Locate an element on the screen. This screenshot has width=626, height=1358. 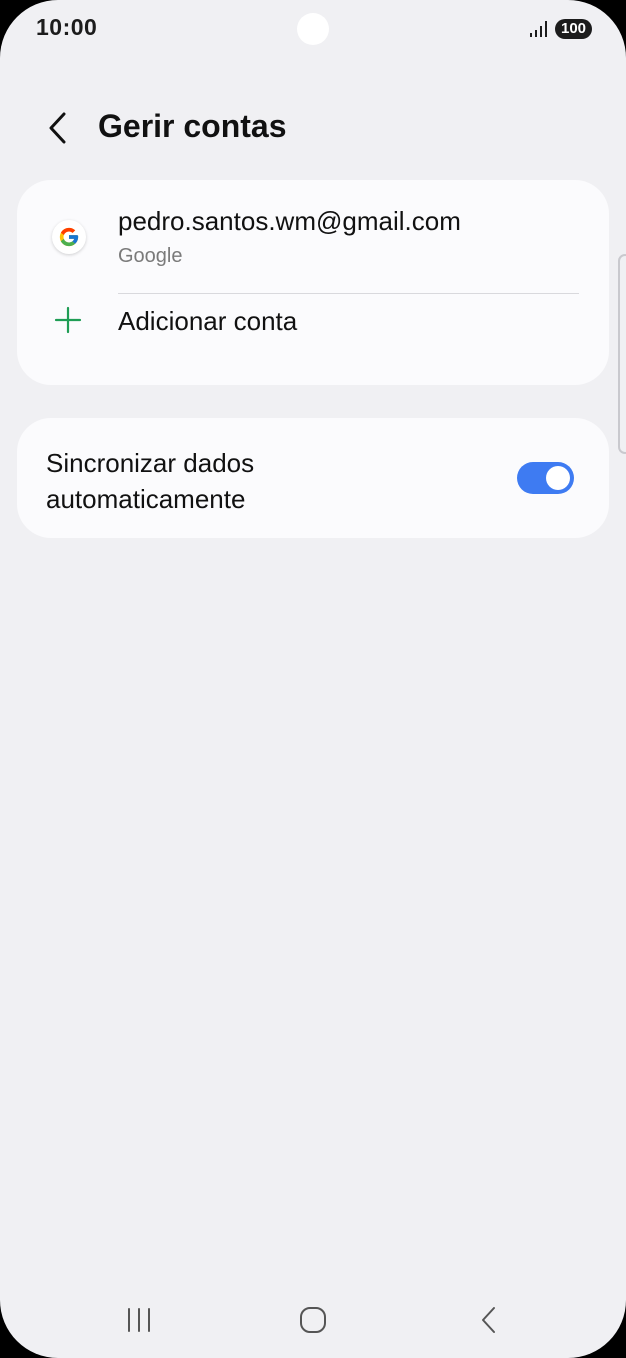
recents-icon is located at coordinates (139, 1320).